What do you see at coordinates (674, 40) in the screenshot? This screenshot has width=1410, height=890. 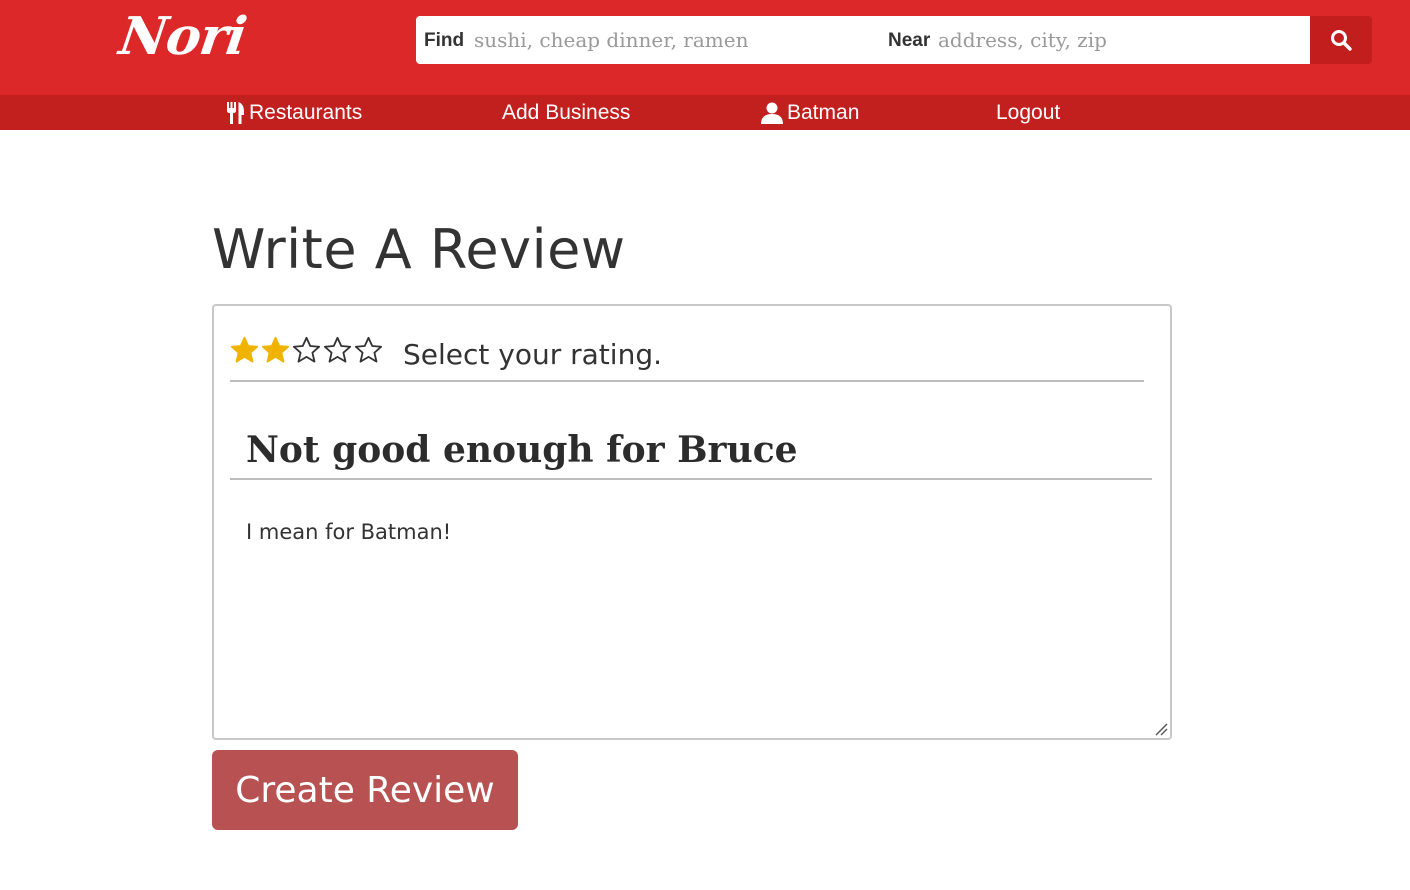 I see `find-input` at bounding box center [674, 40].